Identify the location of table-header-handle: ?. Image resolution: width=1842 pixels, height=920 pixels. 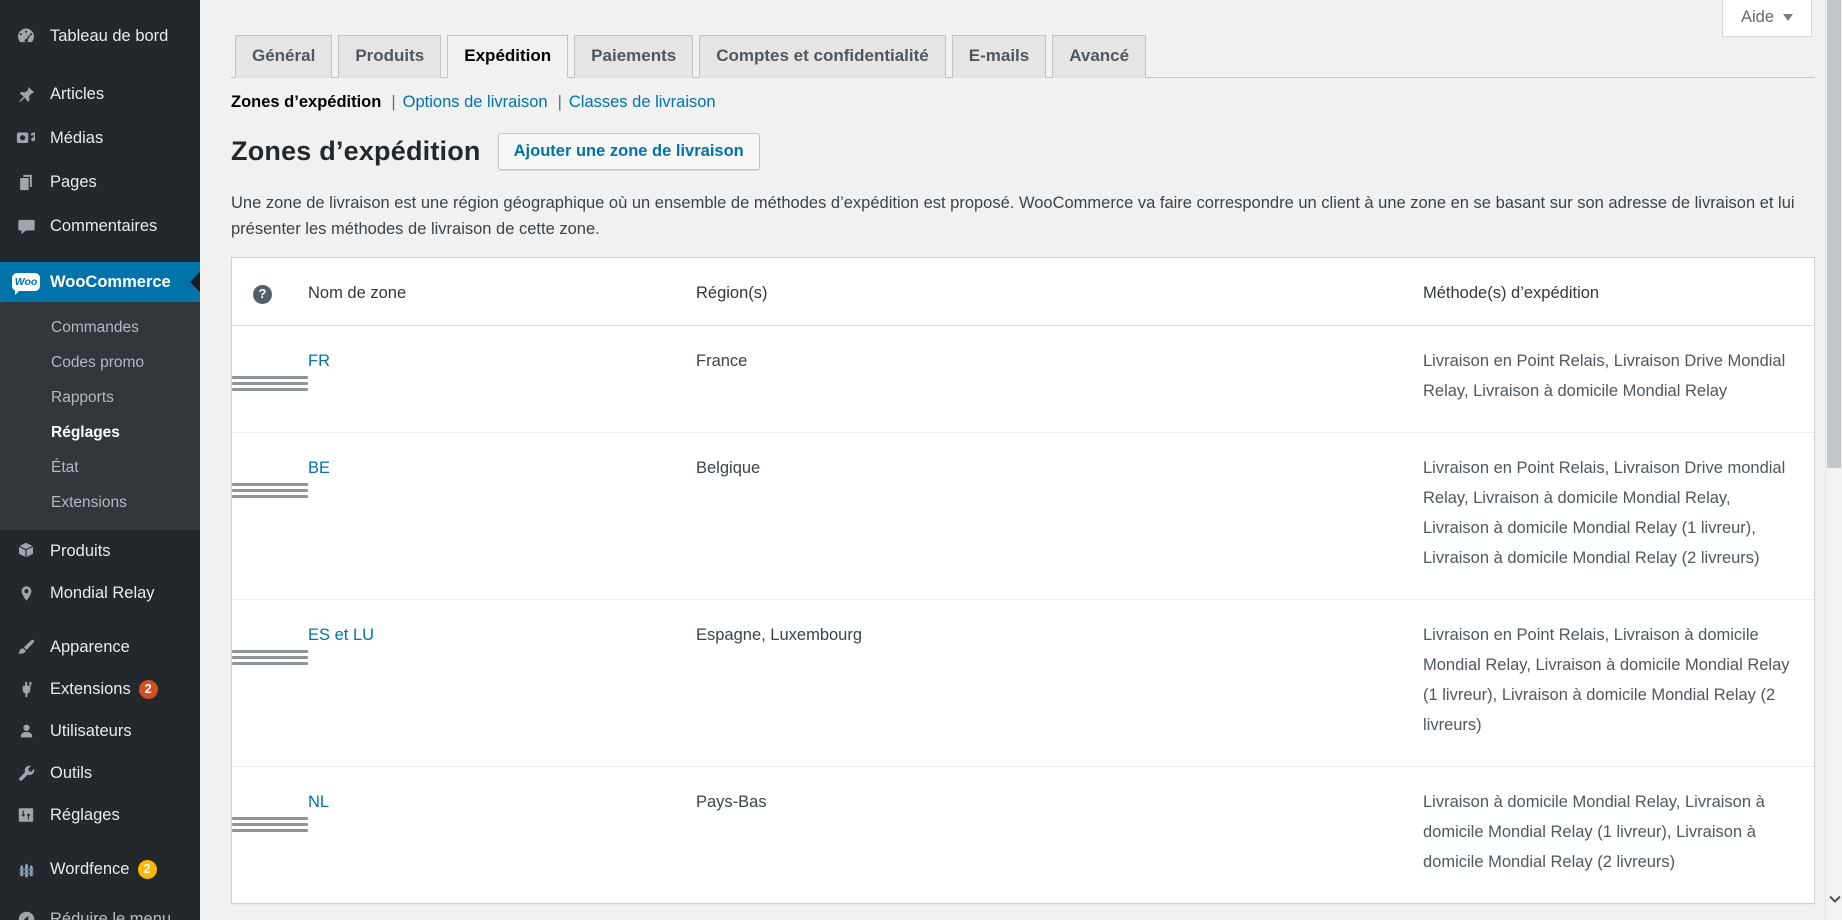
(270, 293).